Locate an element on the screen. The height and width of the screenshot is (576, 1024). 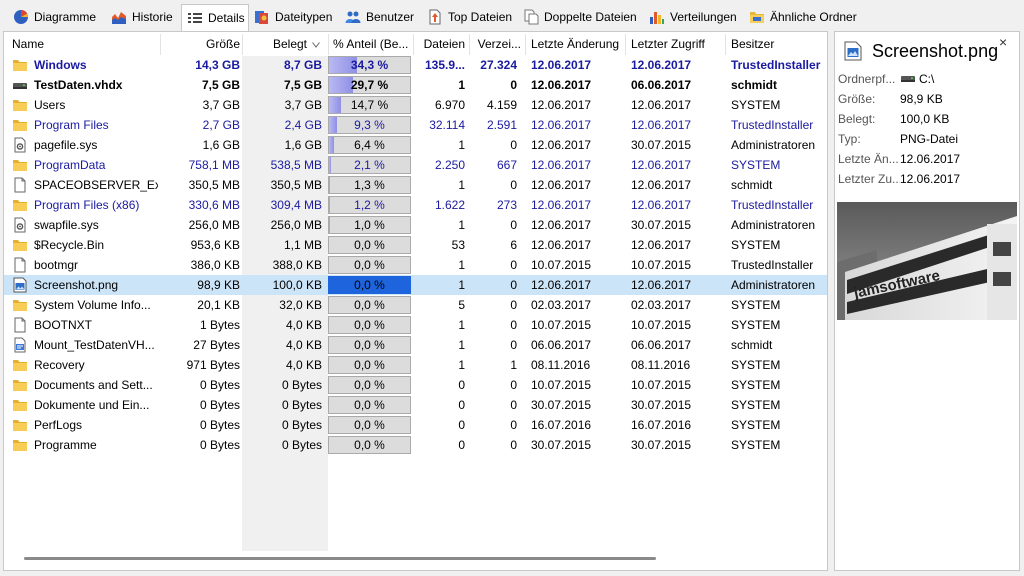
cell-files: 0 is located at coordinates (461, 385).